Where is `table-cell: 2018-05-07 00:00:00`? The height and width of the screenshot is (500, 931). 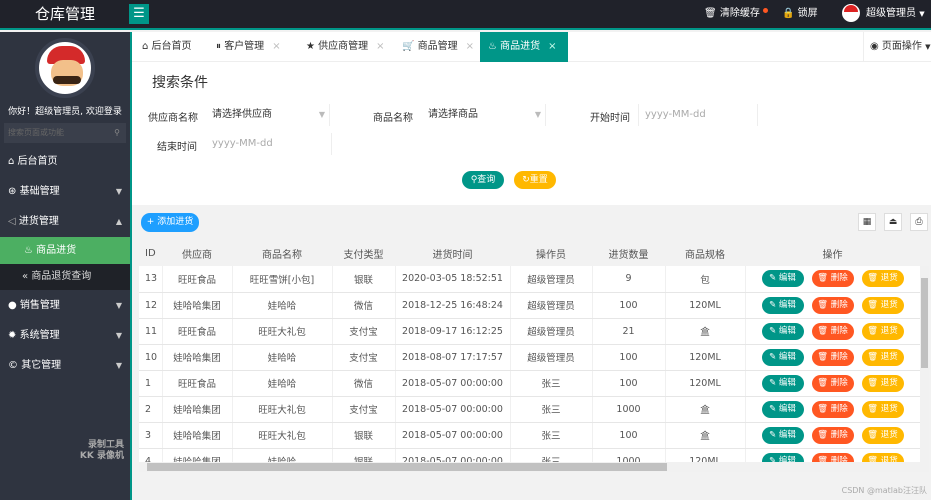
table-cell: 2018-05-07 00:00:00 is located at coordinates (453, 409).